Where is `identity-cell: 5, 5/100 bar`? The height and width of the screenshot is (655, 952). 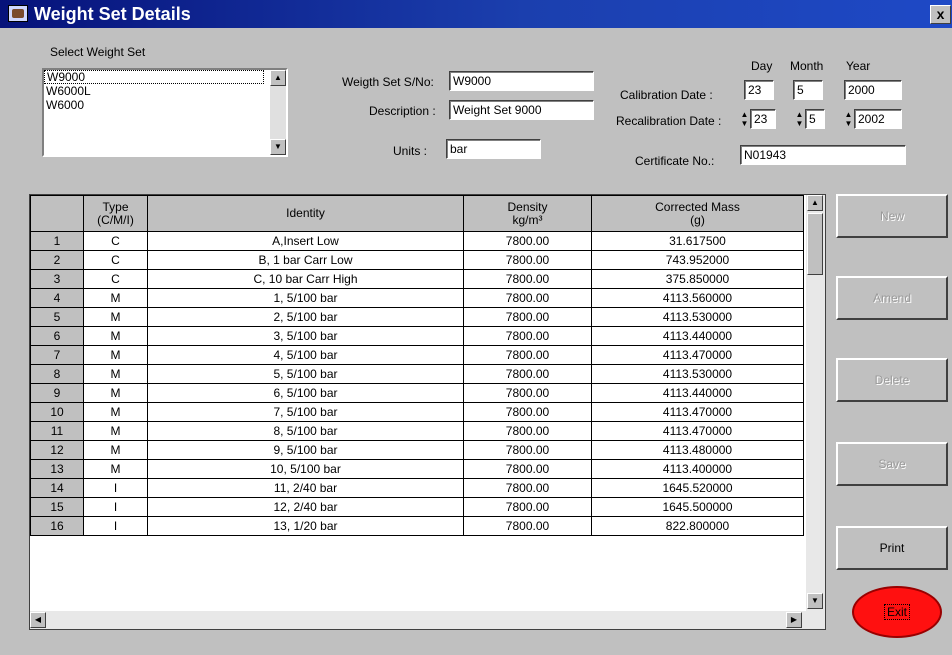
identity-cell: 5, 5/100 bar is located at coordinates (305, 374).